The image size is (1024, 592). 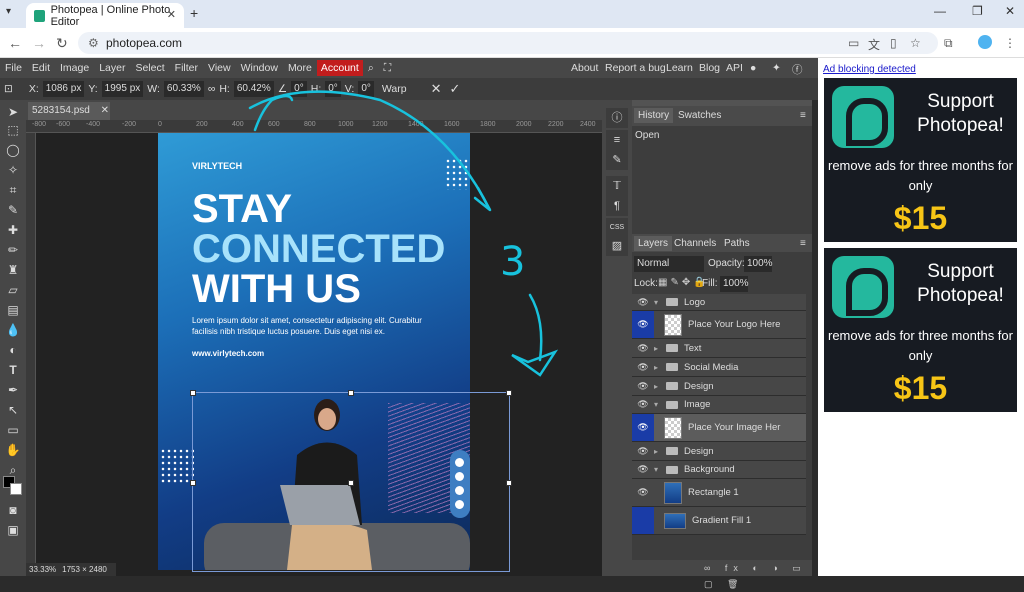 What do you see at coordinates (803, 243) in the screenshot?
I see `layers-menu-icon: ≡` at bounding box center [803, 243].